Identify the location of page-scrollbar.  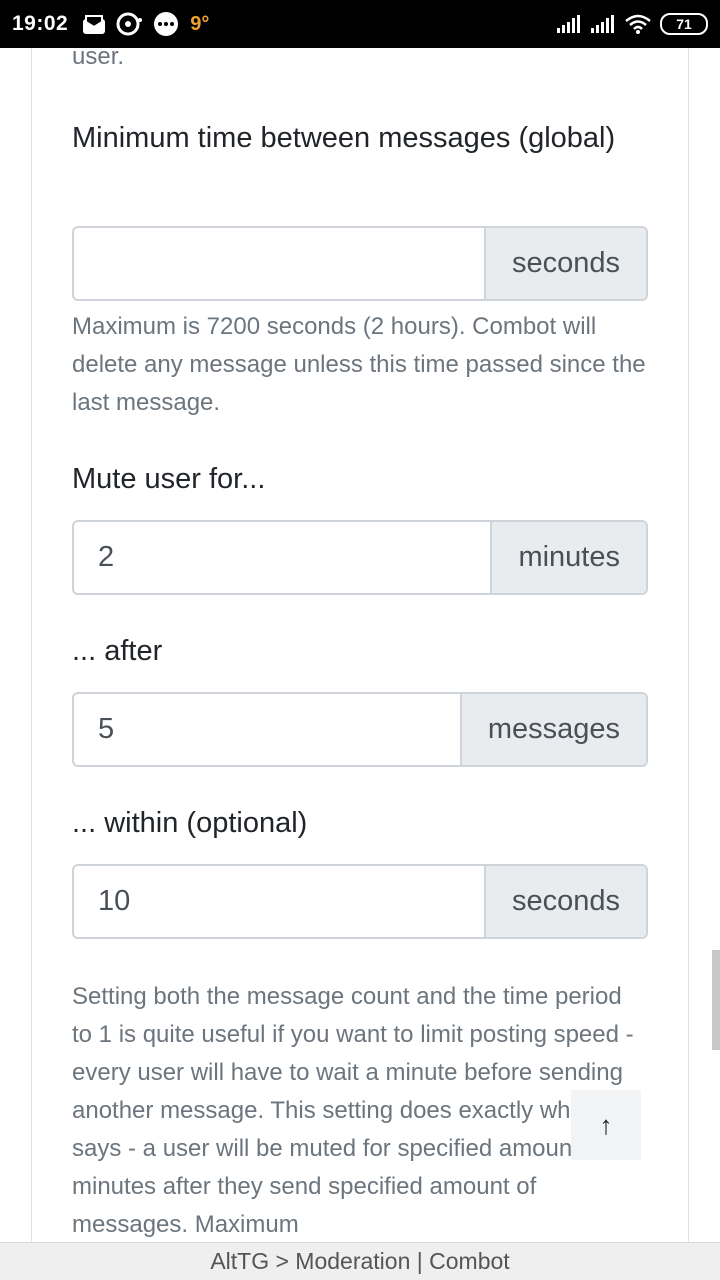
(716, 1000).